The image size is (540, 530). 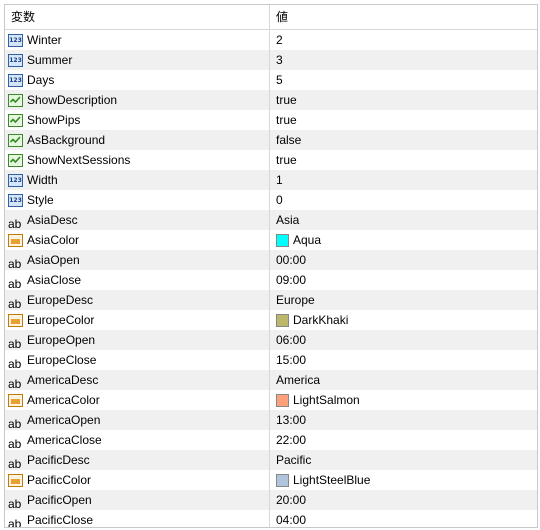 I want to click on value-cell: 5, so click(x=403, y=80).